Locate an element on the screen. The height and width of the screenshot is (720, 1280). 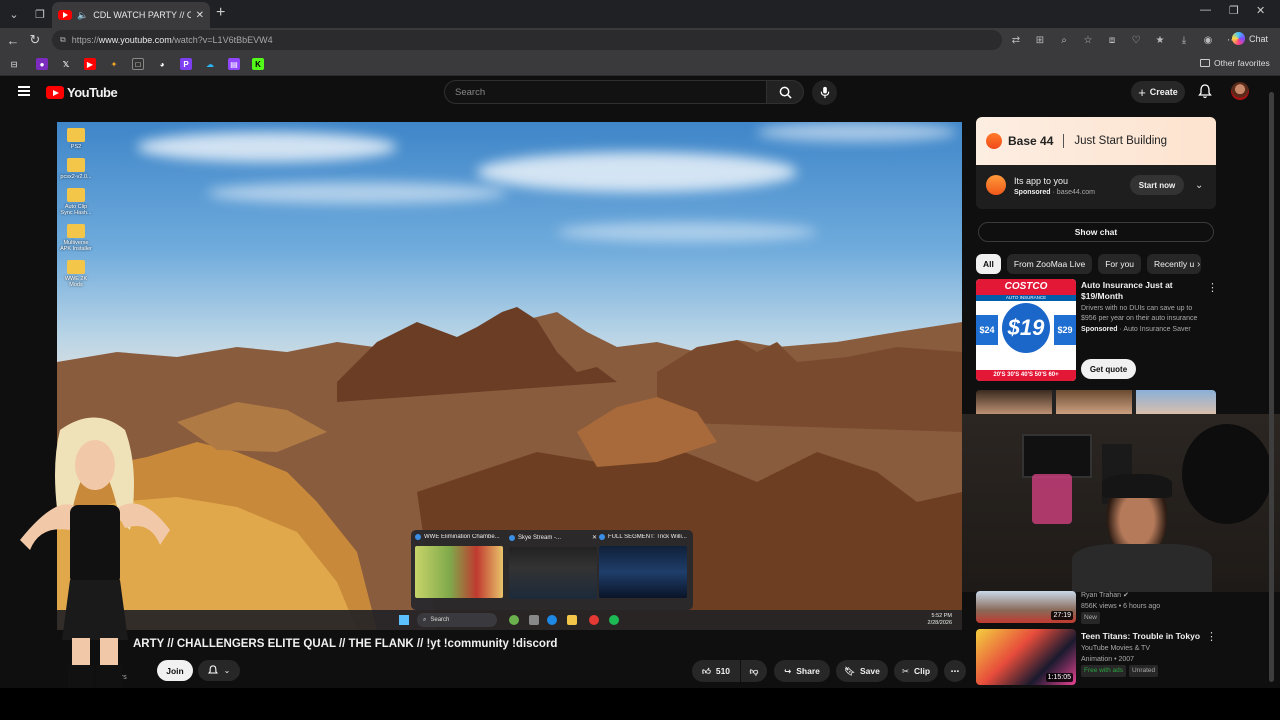
ad-banner-base44: Base 44 Just Start Building is located at coordinates (1096, 141).